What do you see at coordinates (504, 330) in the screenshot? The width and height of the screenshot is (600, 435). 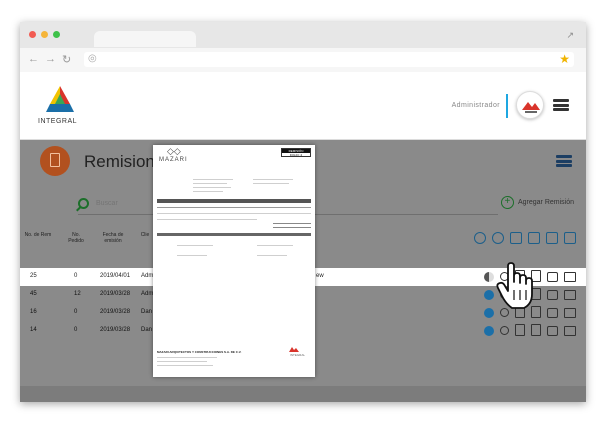 I see `view-icon` at bounding box center [504, 330].